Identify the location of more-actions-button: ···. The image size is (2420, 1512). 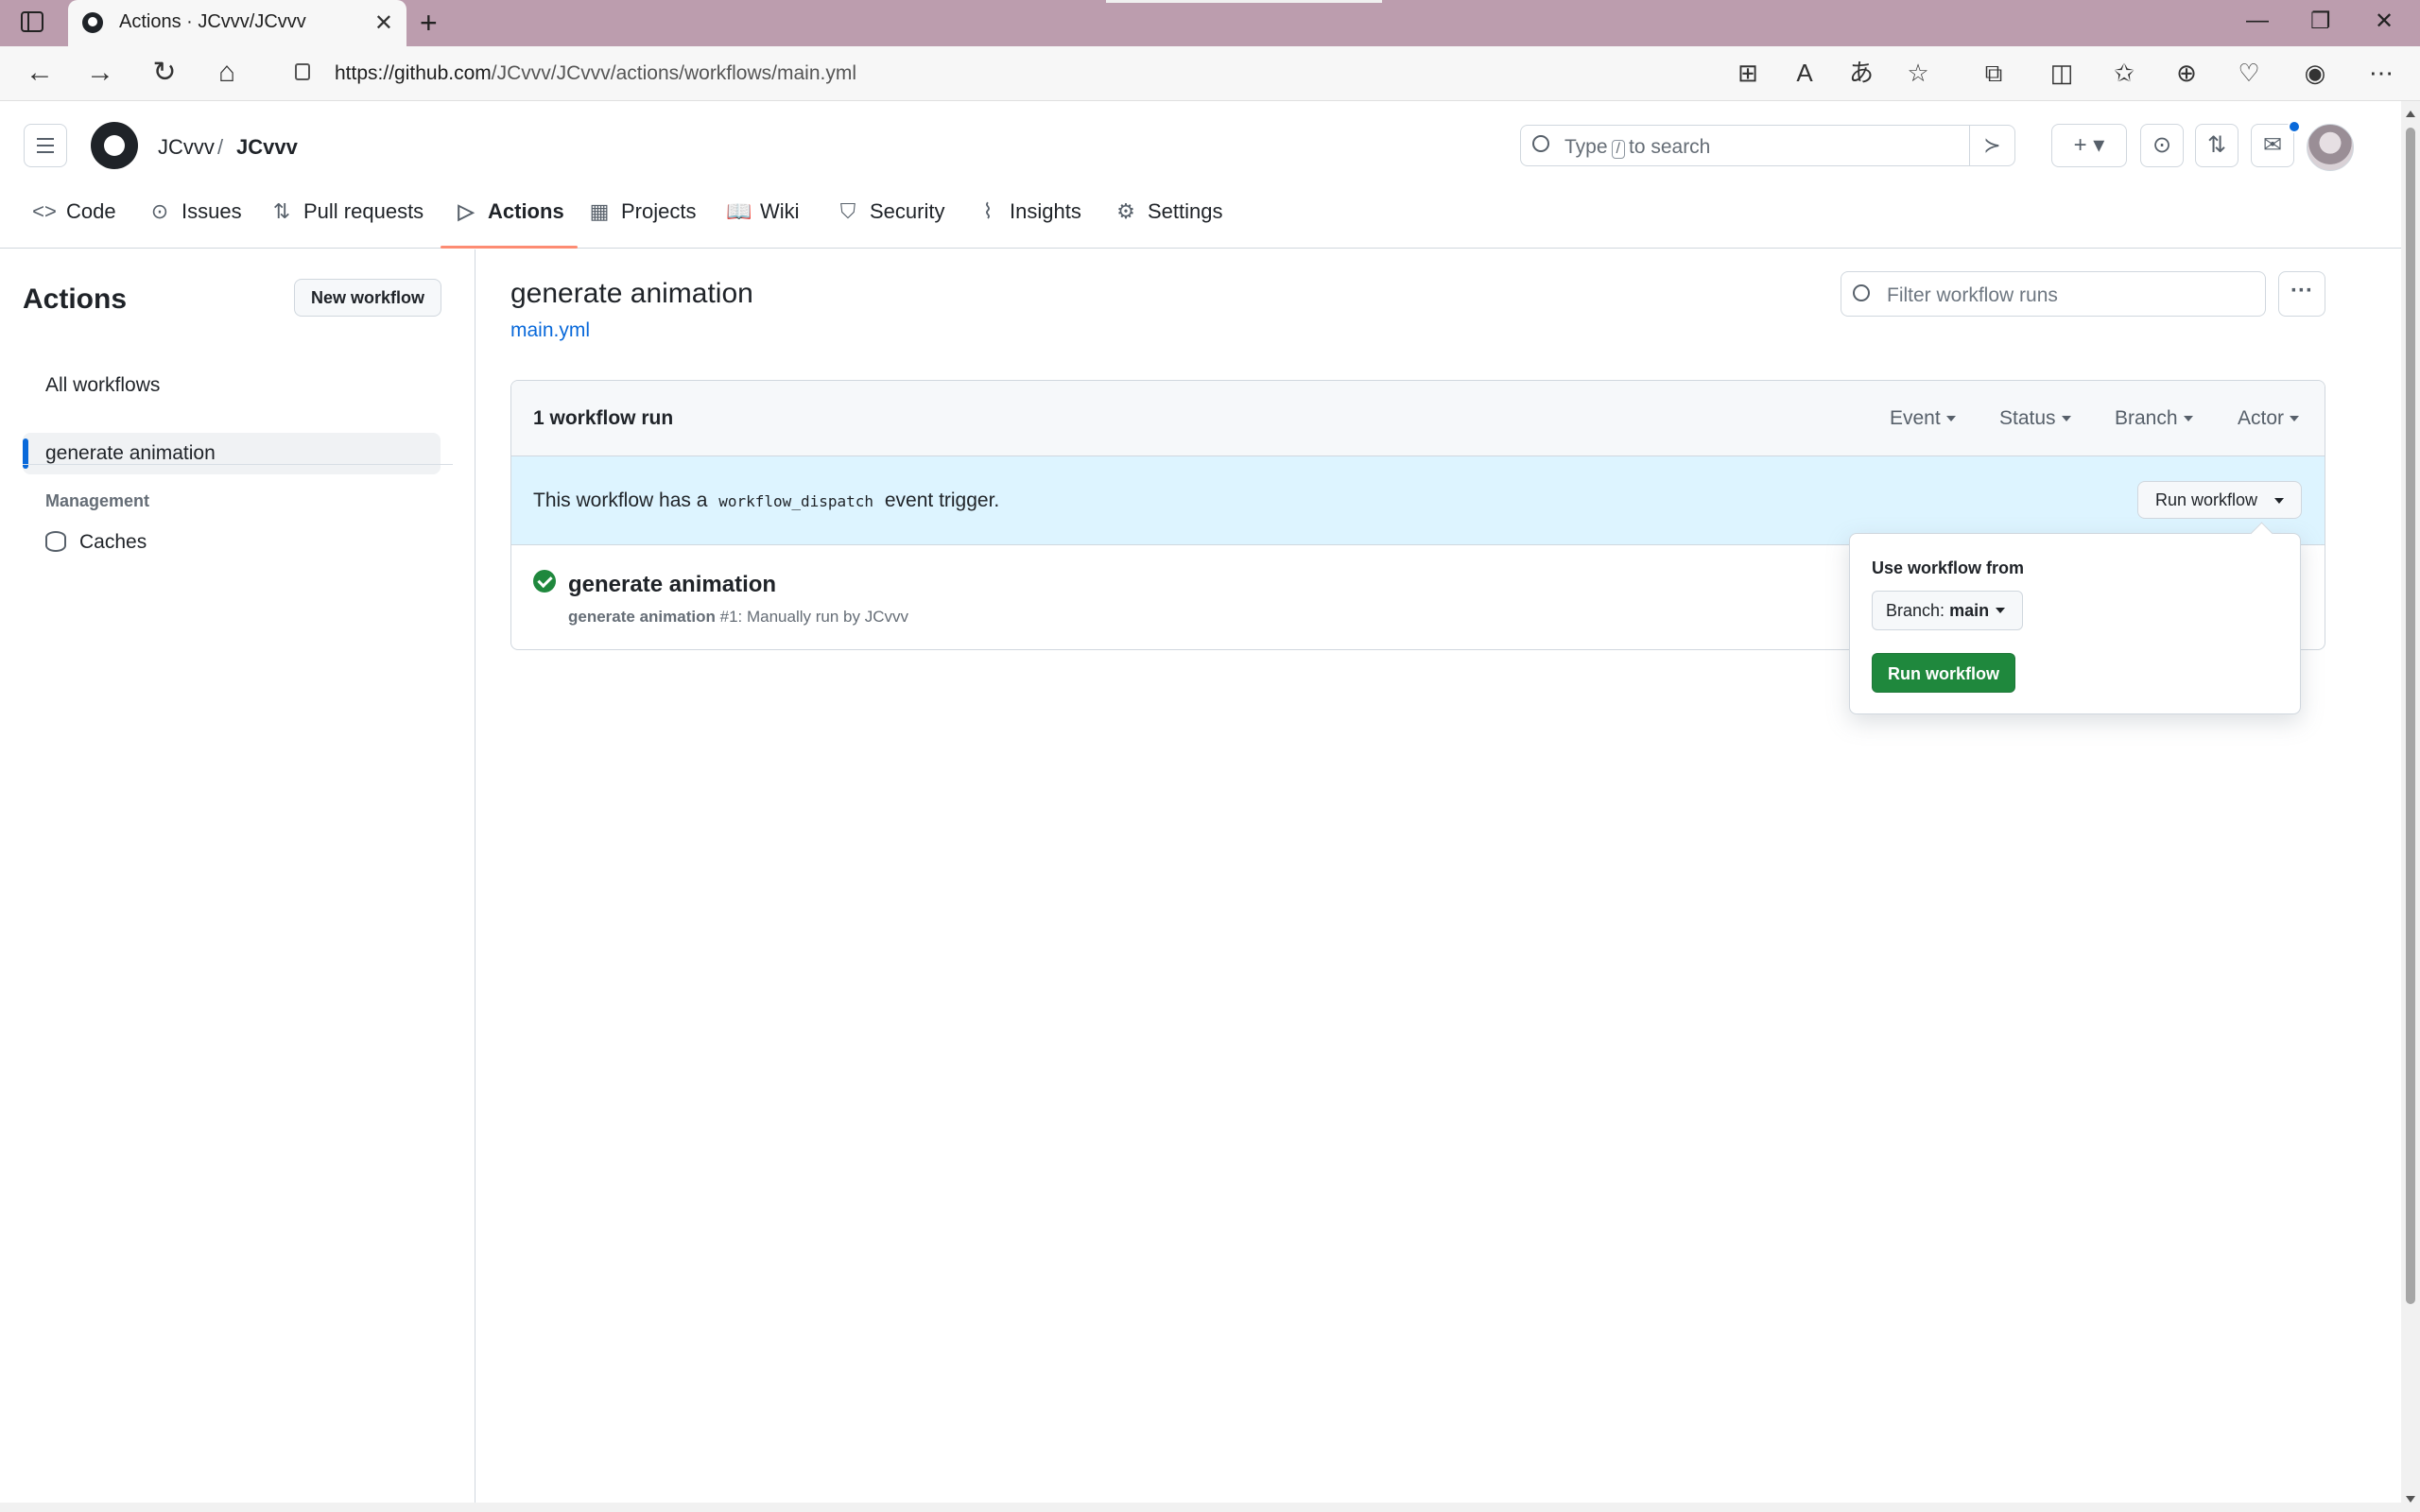
(2301, 294).